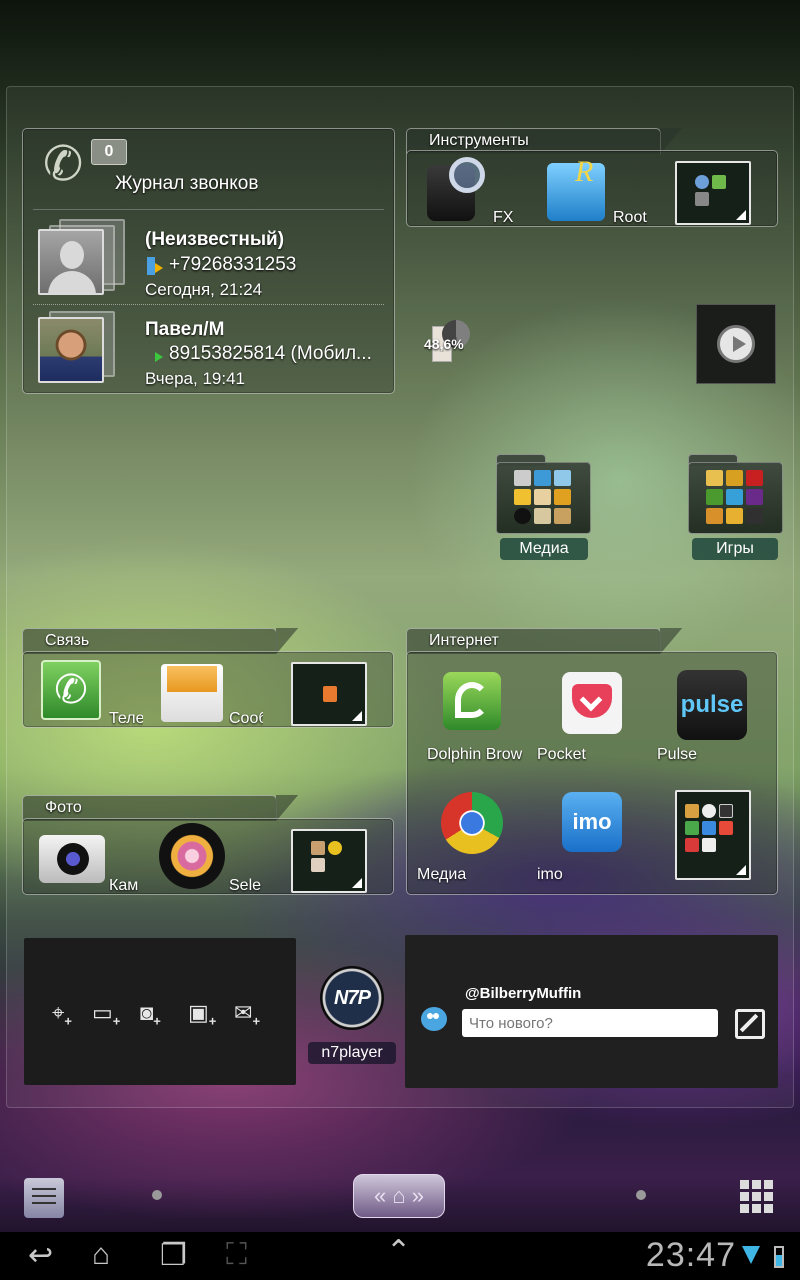 The image size is (800, 1280). I want to click on app-label: Pocket, so click(561, 754).